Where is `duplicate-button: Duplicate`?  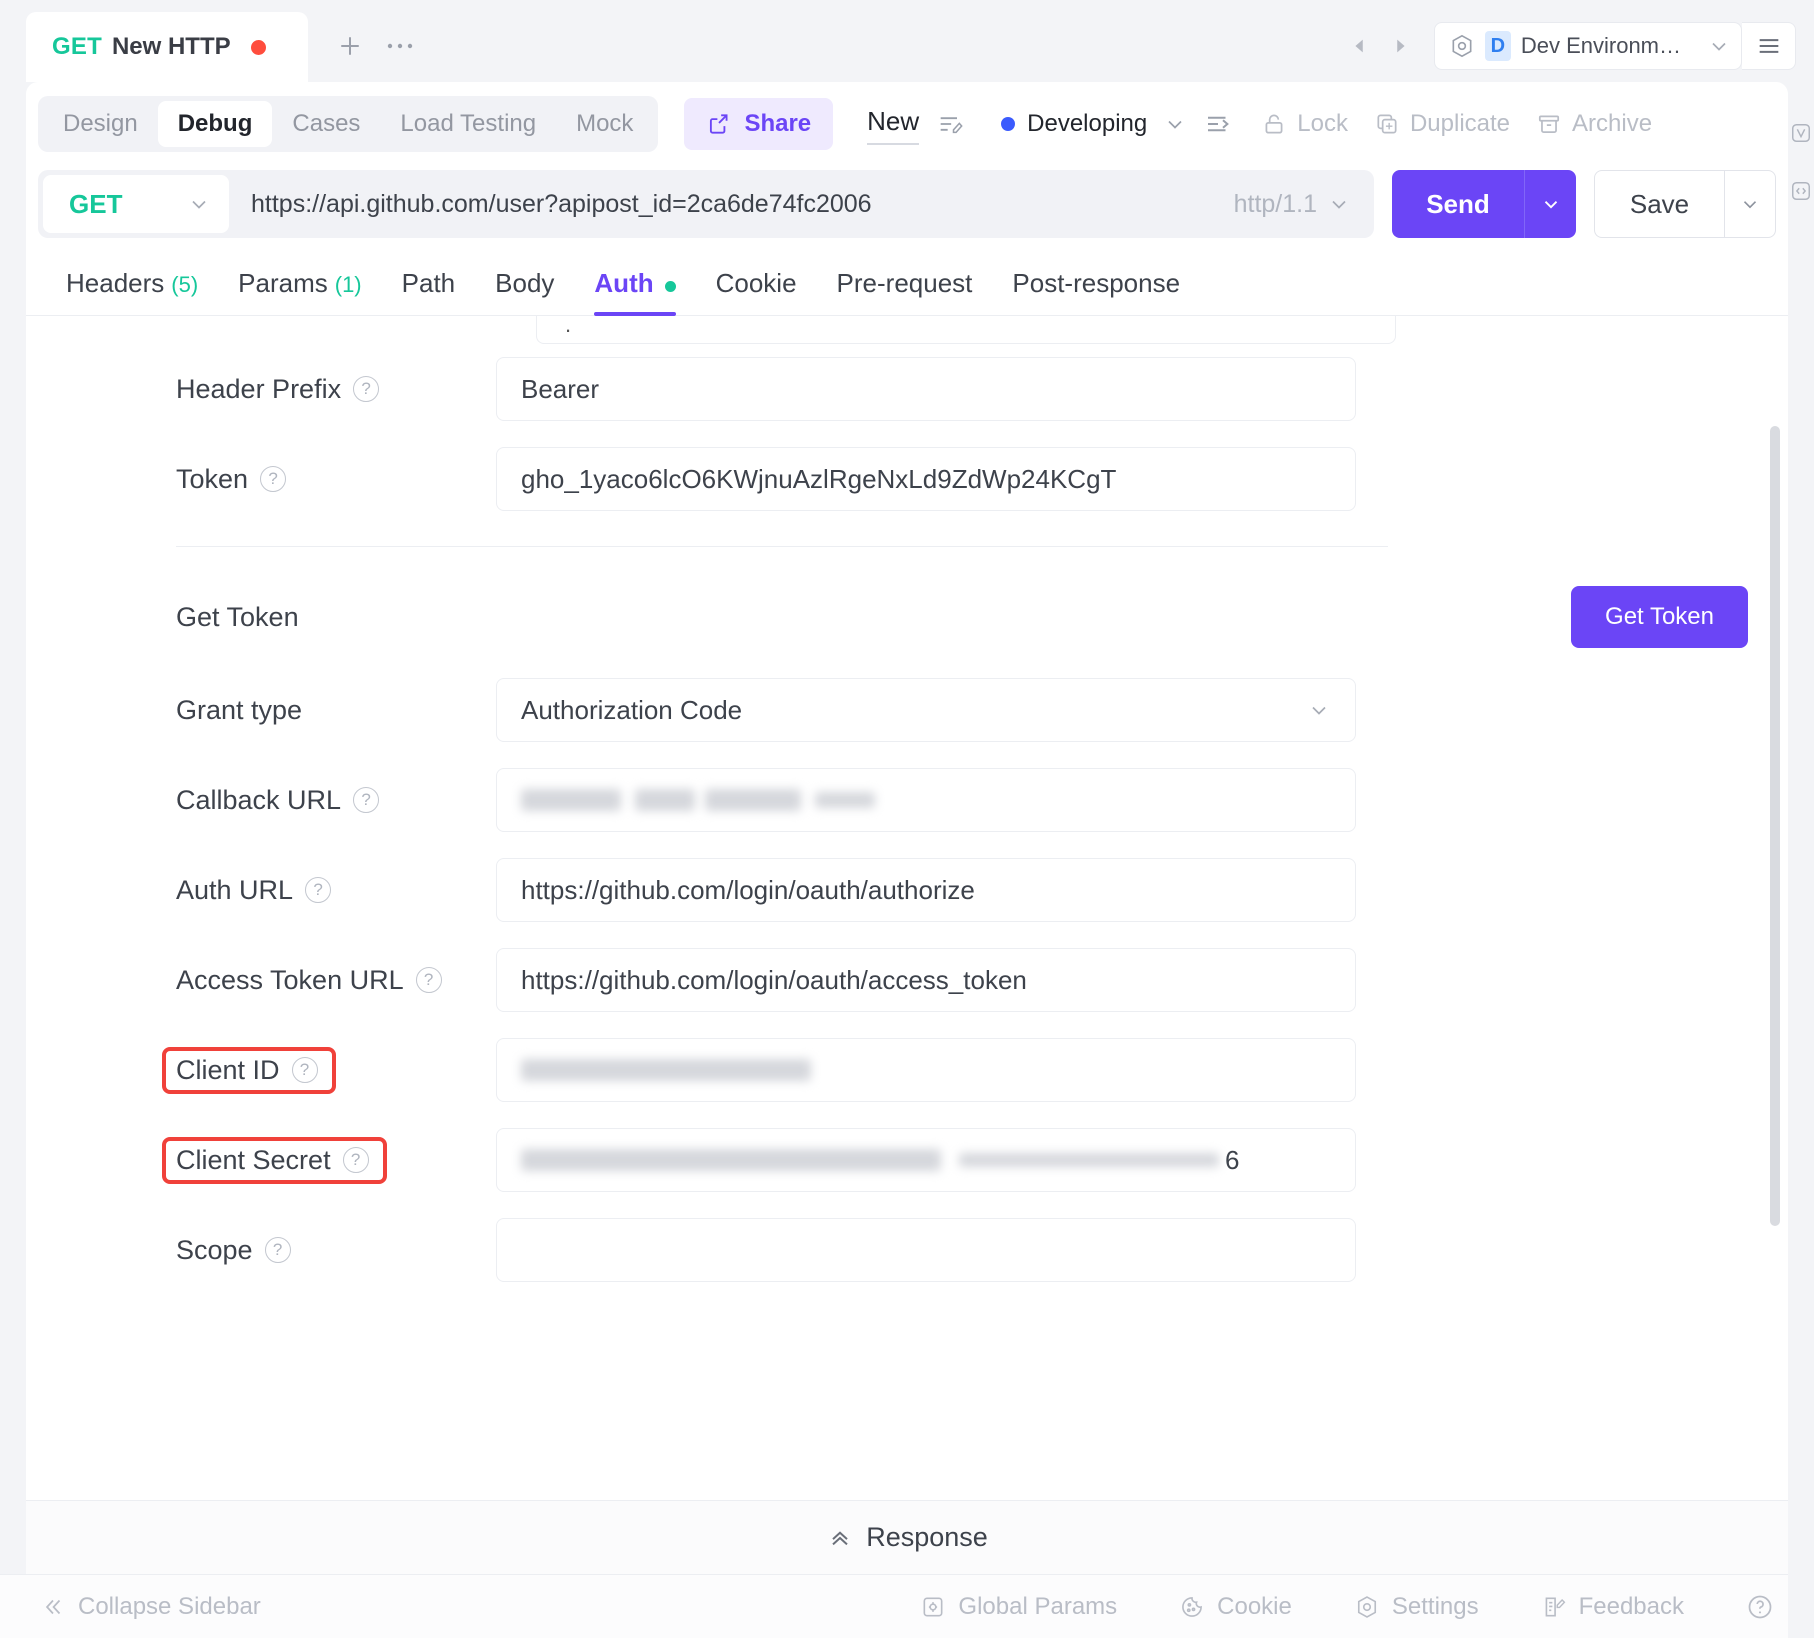
duplicate-button: Duplicate is located at coordinates (1442, 124).